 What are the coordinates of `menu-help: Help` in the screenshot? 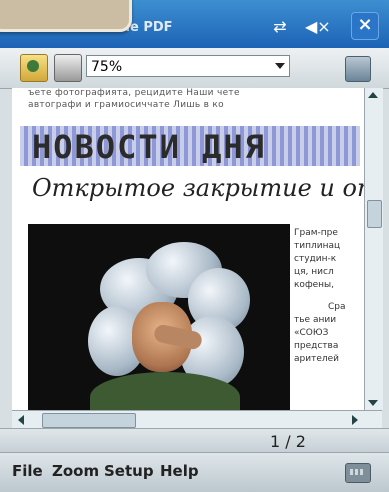 It's located at (179, 471).